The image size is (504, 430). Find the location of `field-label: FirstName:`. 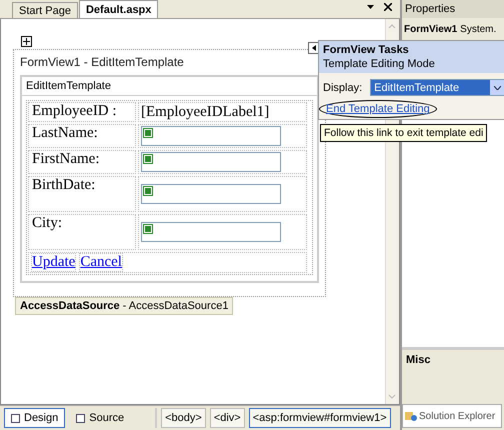

field-label: FirstName: is located at coordinates (82, 162).